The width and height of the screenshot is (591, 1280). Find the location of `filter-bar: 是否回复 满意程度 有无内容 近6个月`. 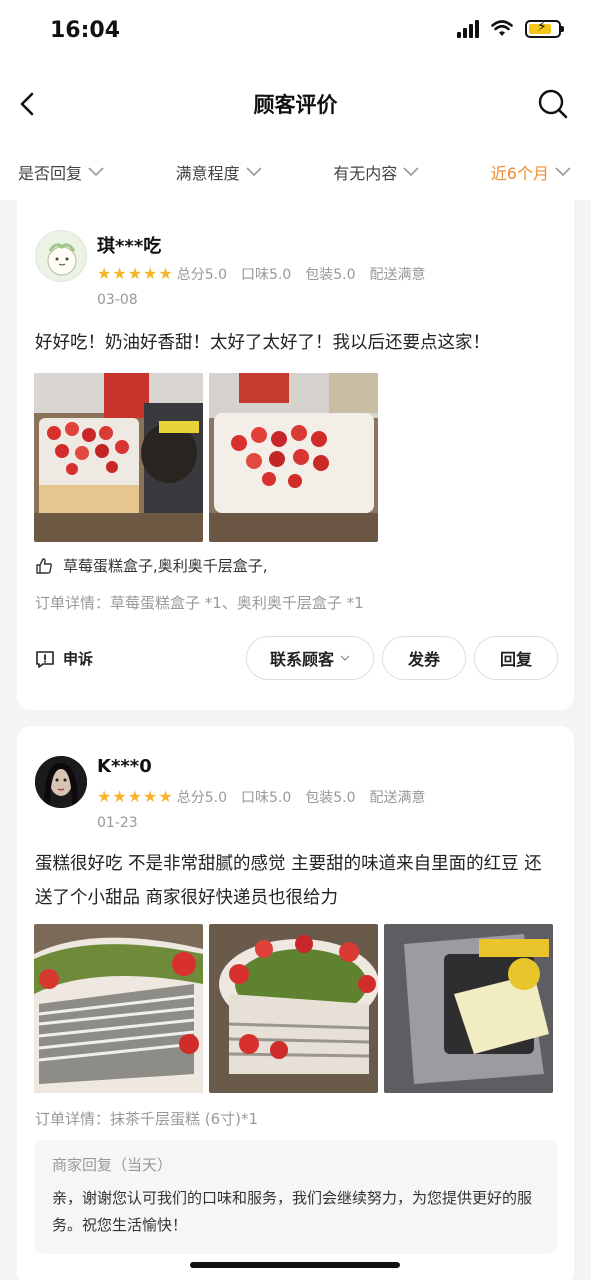

filter-bar: 是否回复 满意程度 有无内容 近6个月 is located at coordinates (295, 172).